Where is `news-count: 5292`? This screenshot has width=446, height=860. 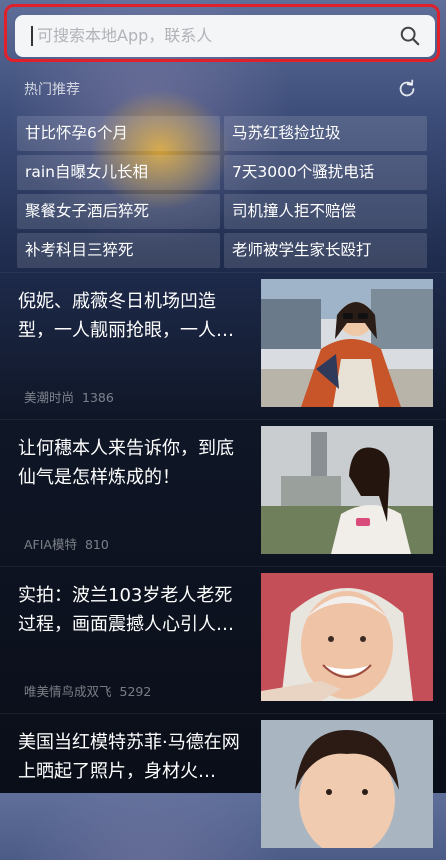 news-count: 5292 is located at coordinates (135, 691).